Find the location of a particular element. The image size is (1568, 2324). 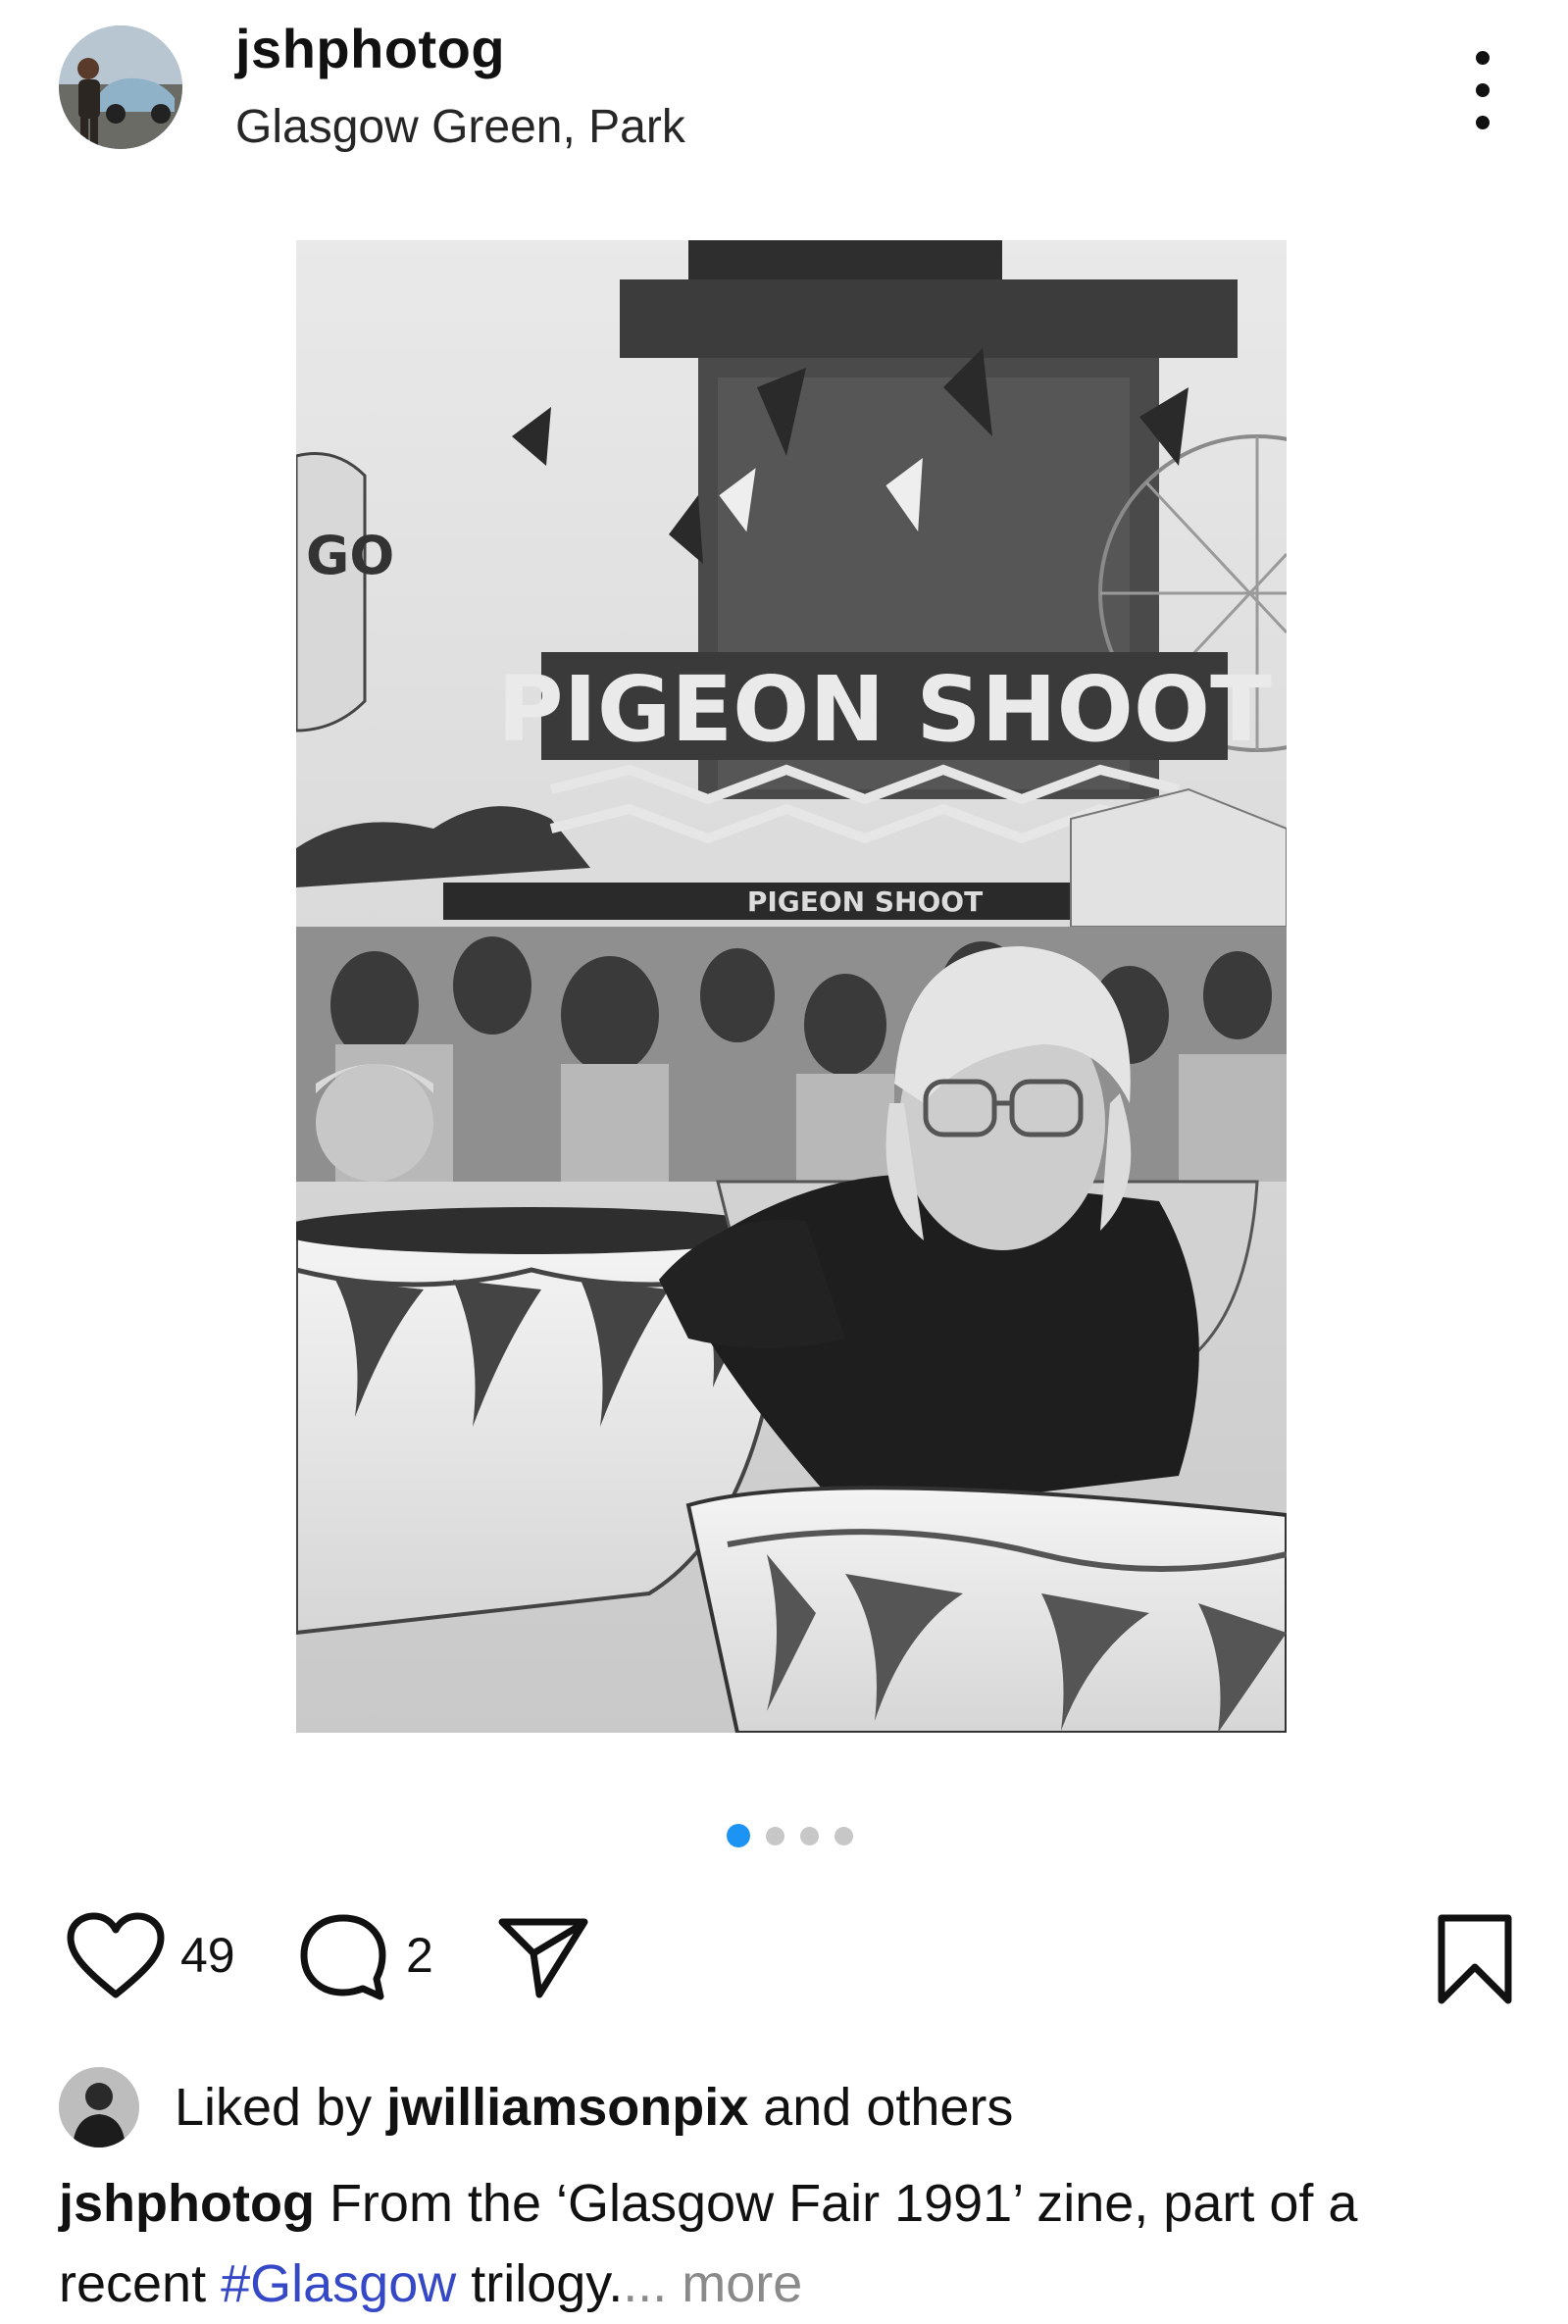

like-count: 49 is located at coordinates (207, 1955).